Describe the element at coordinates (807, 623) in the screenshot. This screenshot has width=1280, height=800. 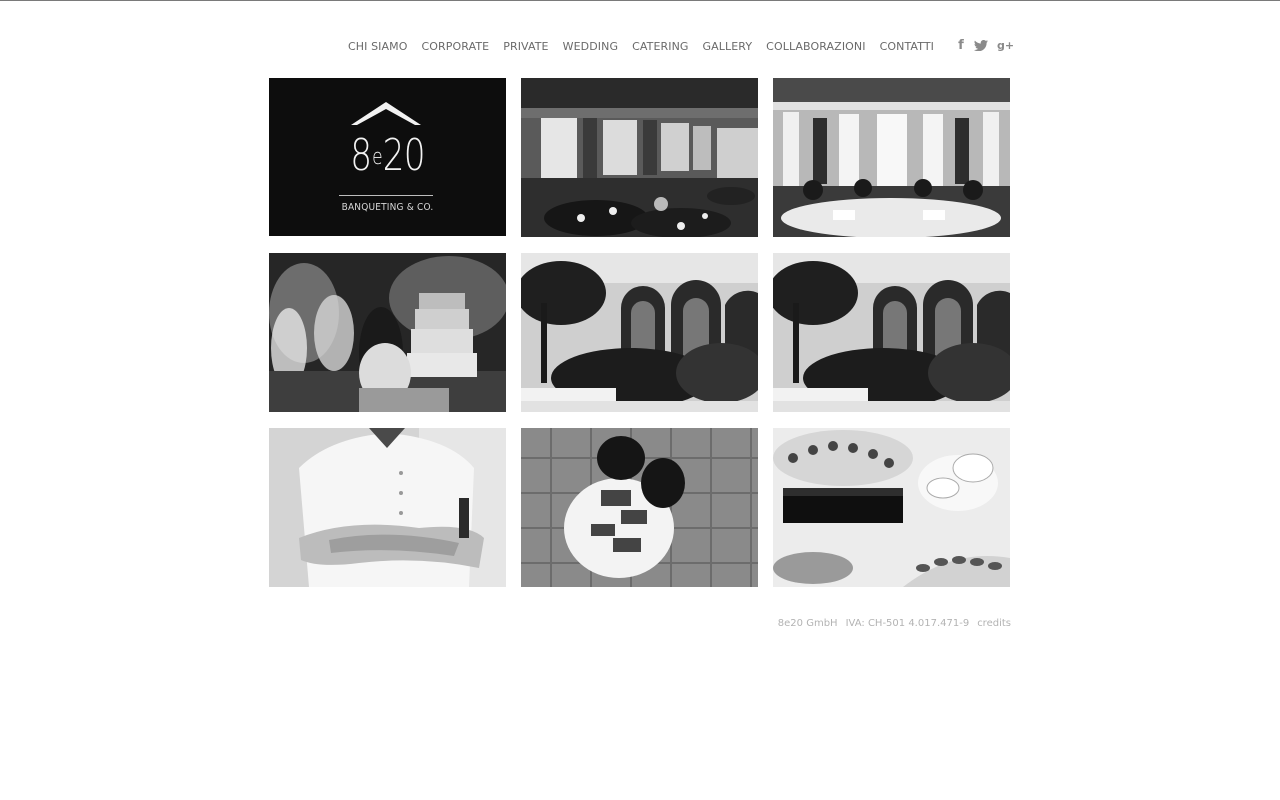
I see `footer-company: 8e20 GmbH` at that location.